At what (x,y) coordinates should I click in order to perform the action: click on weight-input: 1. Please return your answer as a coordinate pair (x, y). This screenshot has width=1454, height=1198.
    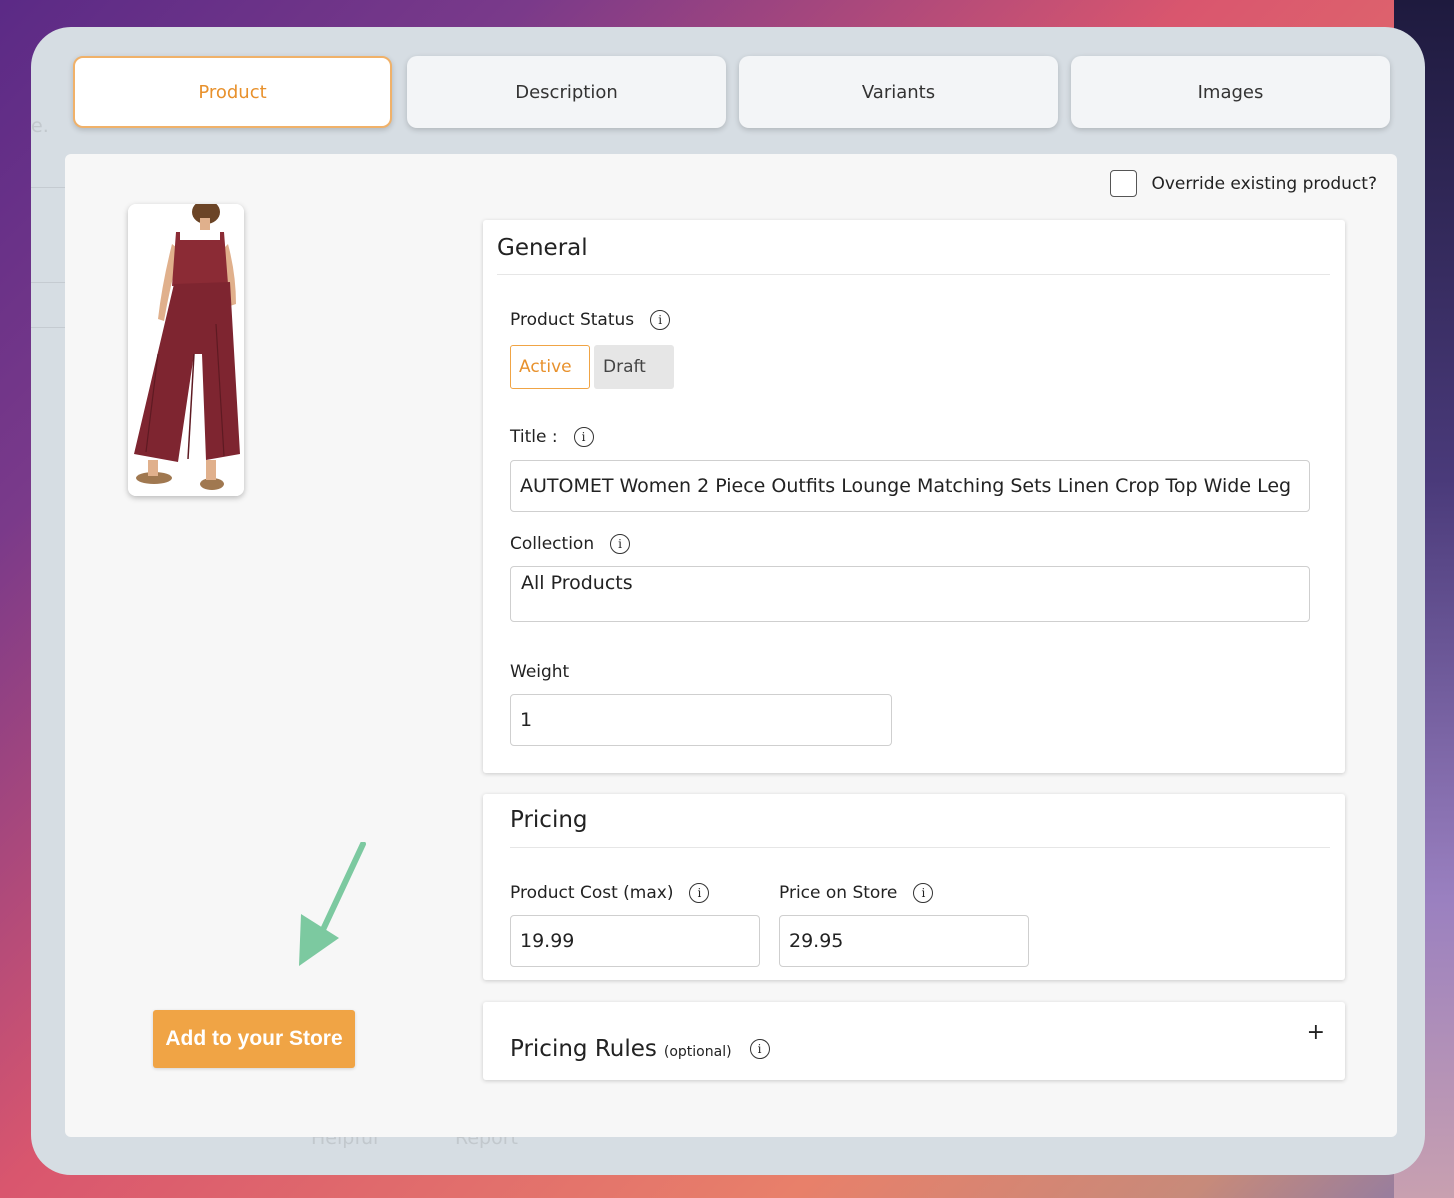
    Looking at the image, I should click on (701, 720).